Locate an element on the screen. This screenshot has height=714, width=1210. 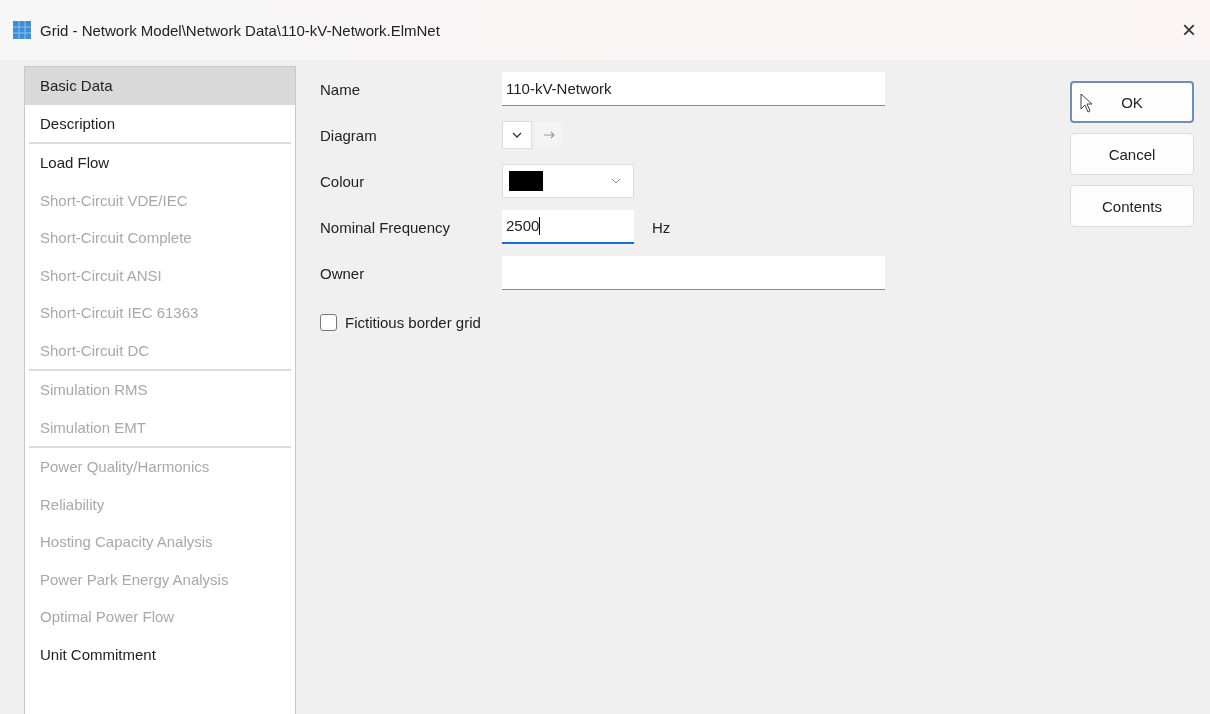
dropdown-button is located at coordinates (517, 135).